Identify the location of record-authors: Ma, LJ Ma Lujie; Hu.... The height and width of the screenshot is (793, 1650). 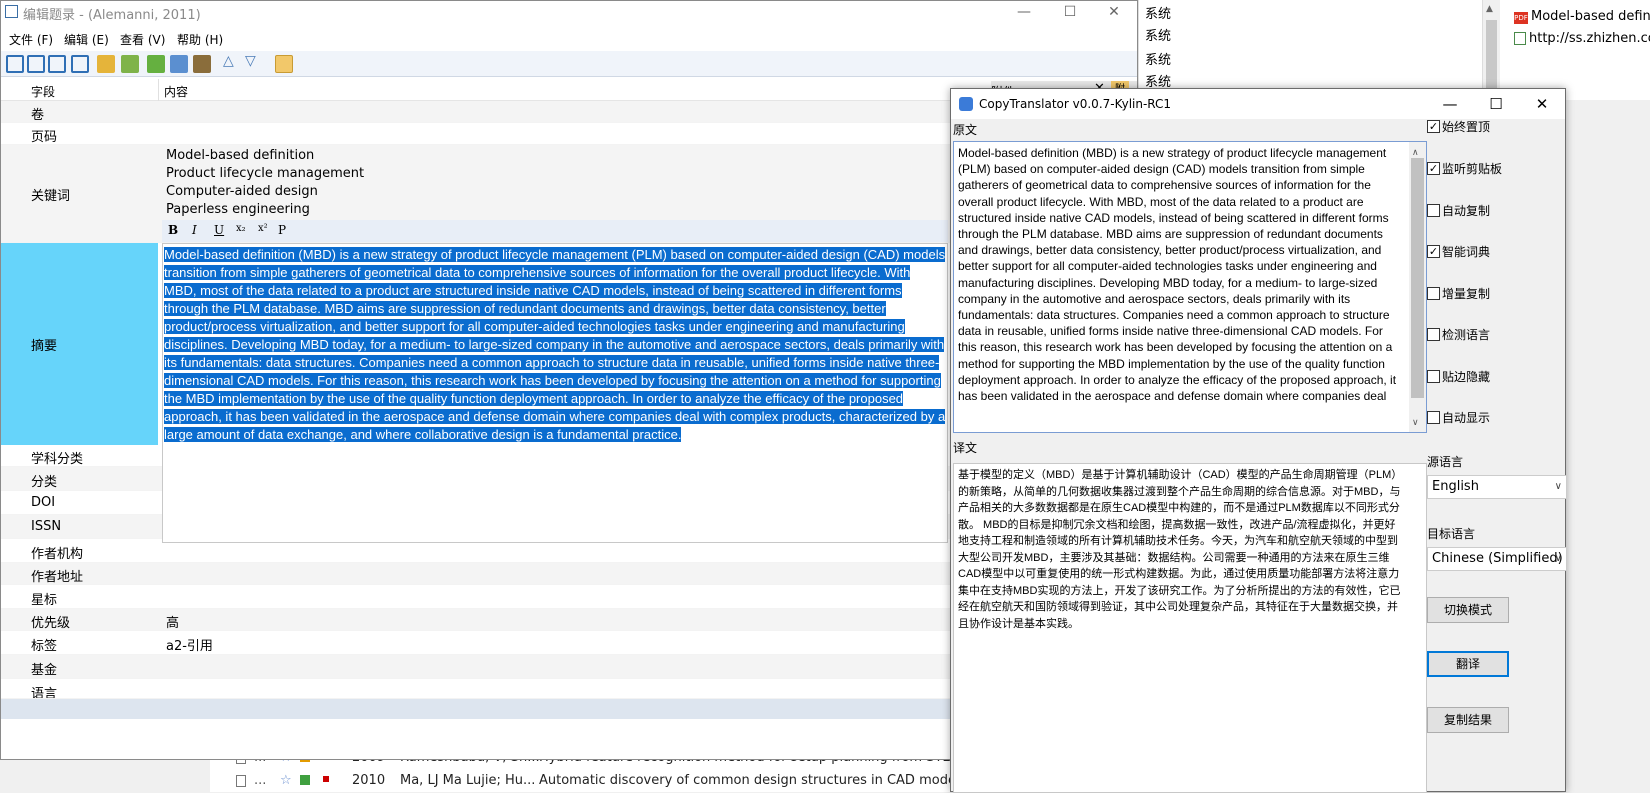
(468, 780).